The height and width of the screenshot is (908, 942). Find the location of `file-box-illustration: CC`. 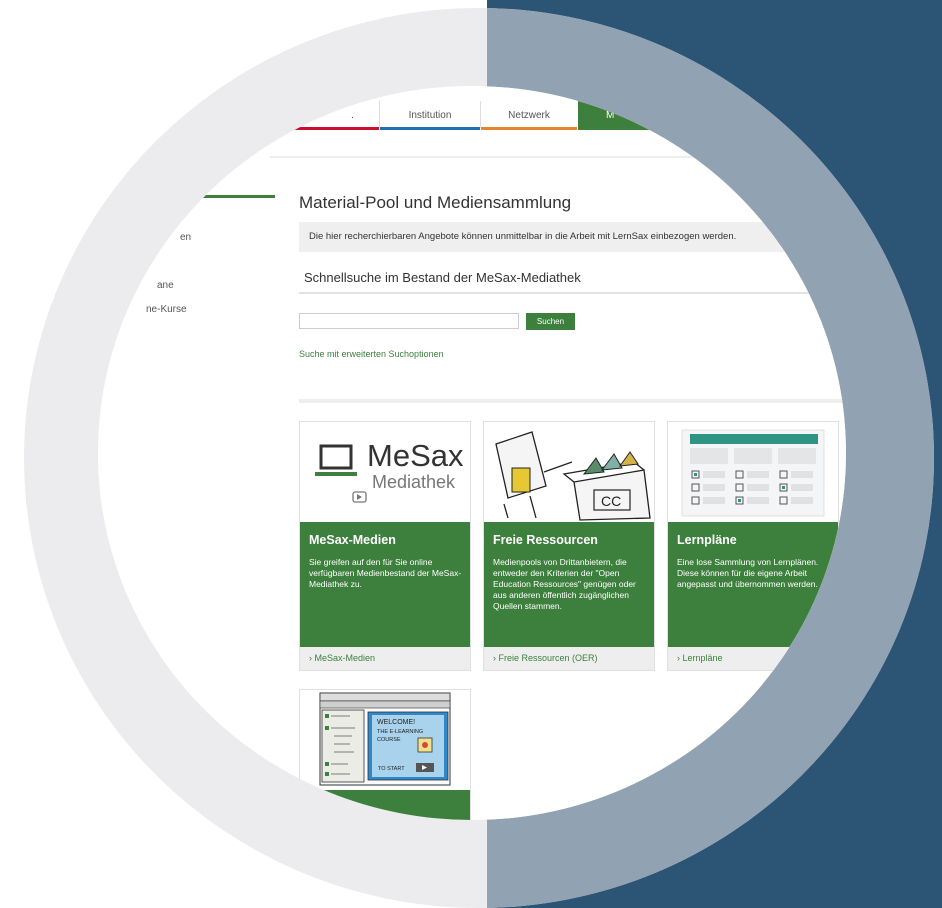

file-box-illustration: CC is located at coordinates (573, 476).